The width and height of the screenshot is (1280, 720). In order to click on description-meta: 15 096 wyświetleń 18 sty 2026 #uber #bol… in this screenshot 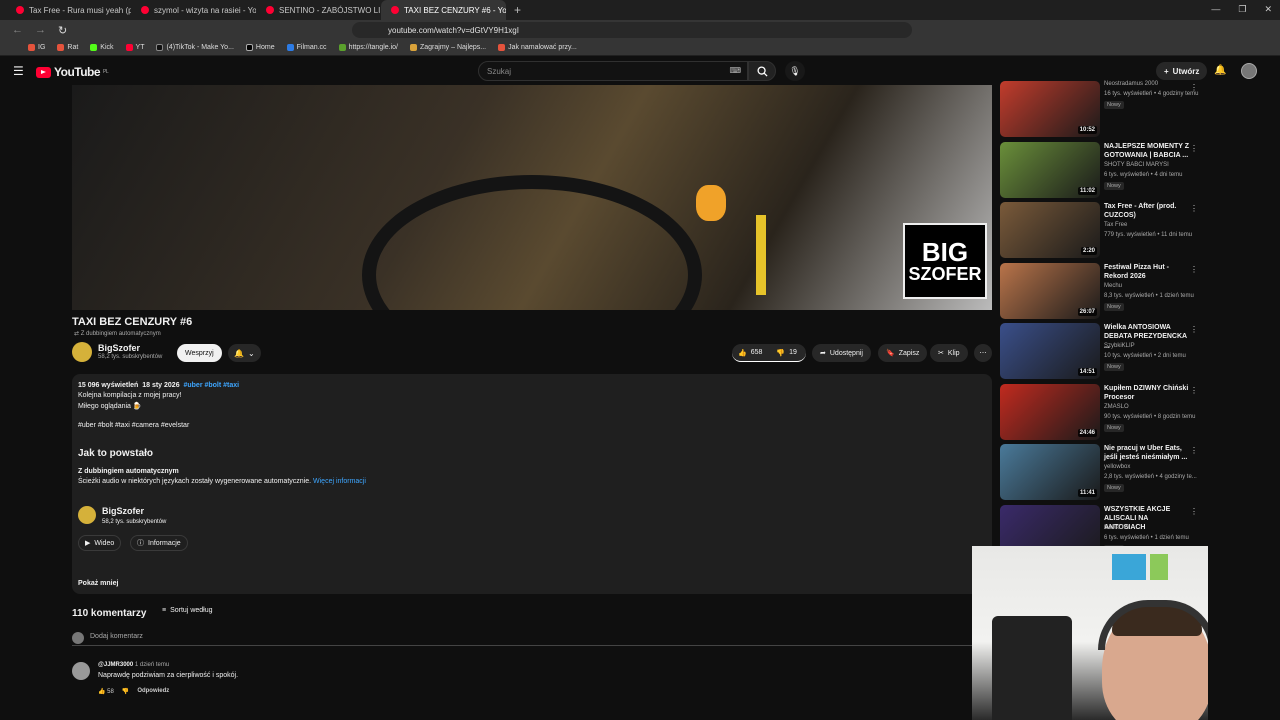, I will do `click(159, 385)`.